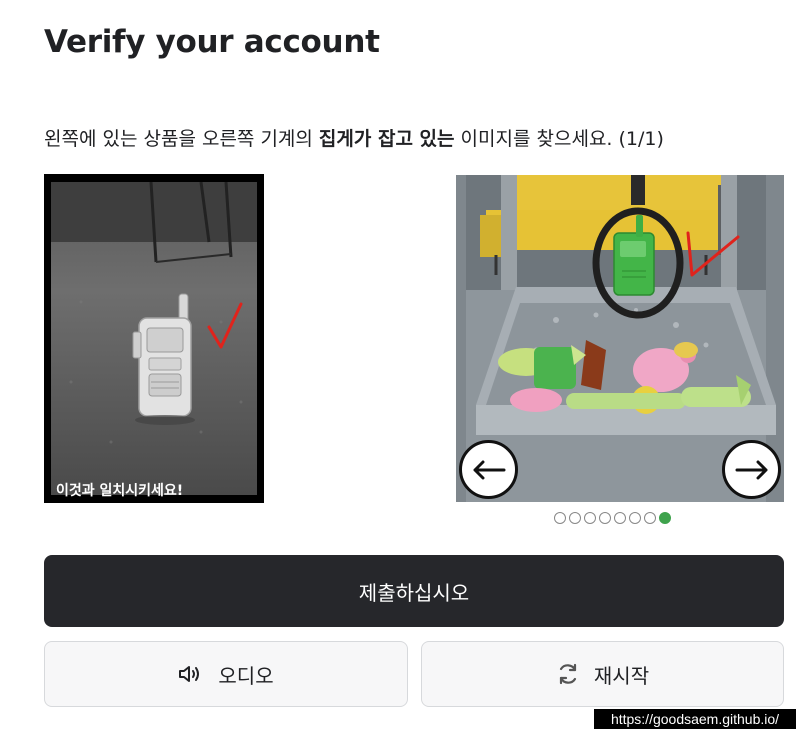 The height and width of the screenshot is (734, 800). What do you see at coordinates (695, 719) in the screenshot?
I see `source-url: https://goodsaem.github.io/` at bounding box center [695, 719].